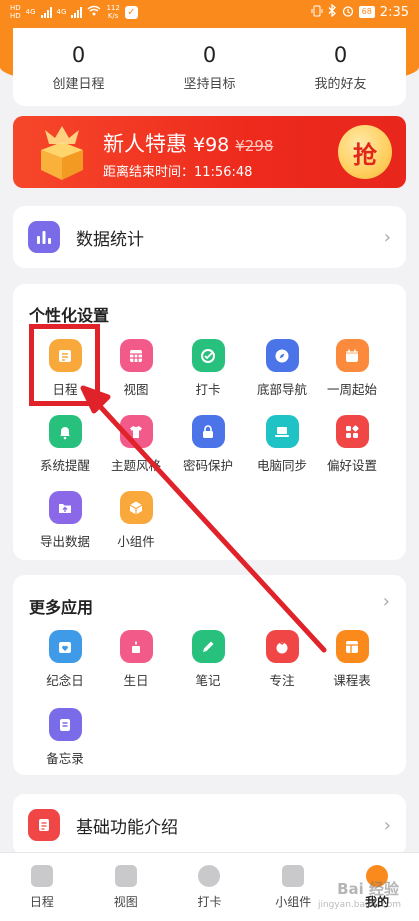 Image resolution: width=419 pixels, height=921 pixels. I want to click on sim1-label: HD, so click(15, 7).